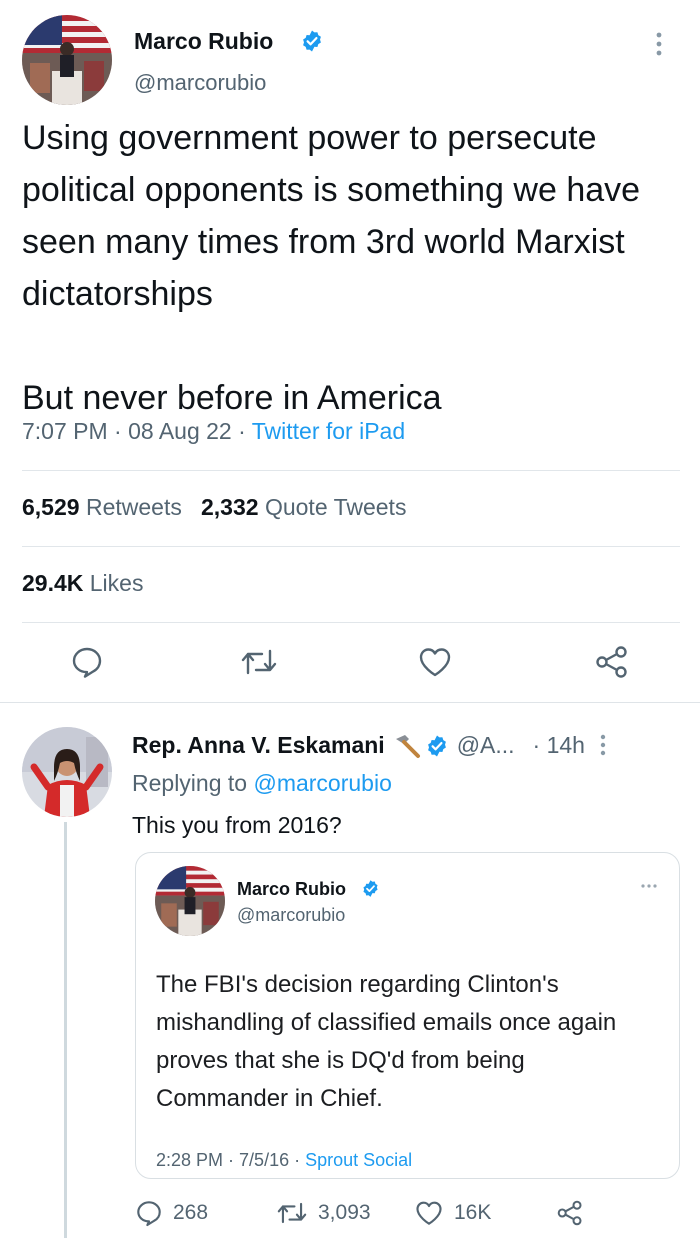 The image size is (700, 1238). What do you see at coordinates (53, 583) in the screenshot?
I see `likes-count: 29.4K` at bounding box center [53, 583].